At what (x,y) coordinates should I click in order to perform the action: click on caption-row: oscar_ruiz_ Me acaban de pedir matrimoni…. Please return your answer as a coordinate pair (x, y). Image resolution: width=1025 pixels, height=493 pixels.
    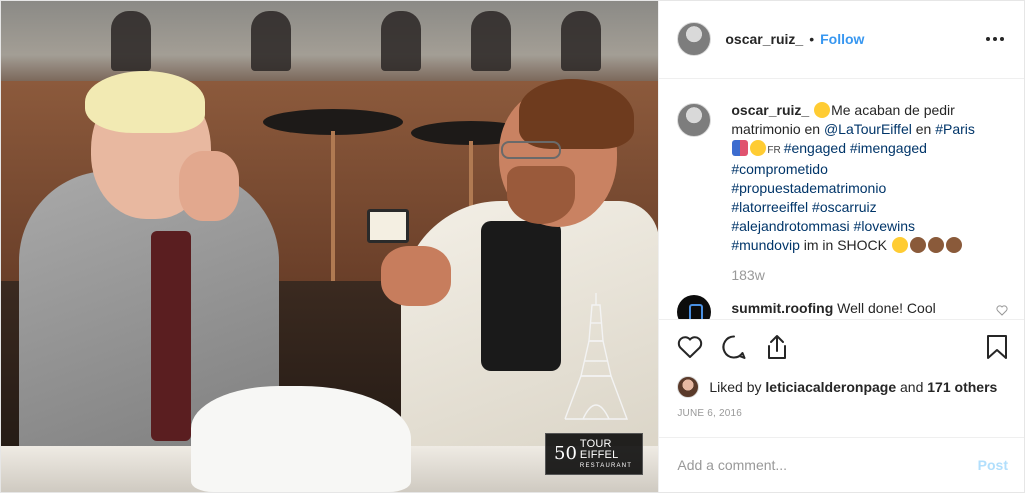
    Looking at the image, I should click on (842, 178).